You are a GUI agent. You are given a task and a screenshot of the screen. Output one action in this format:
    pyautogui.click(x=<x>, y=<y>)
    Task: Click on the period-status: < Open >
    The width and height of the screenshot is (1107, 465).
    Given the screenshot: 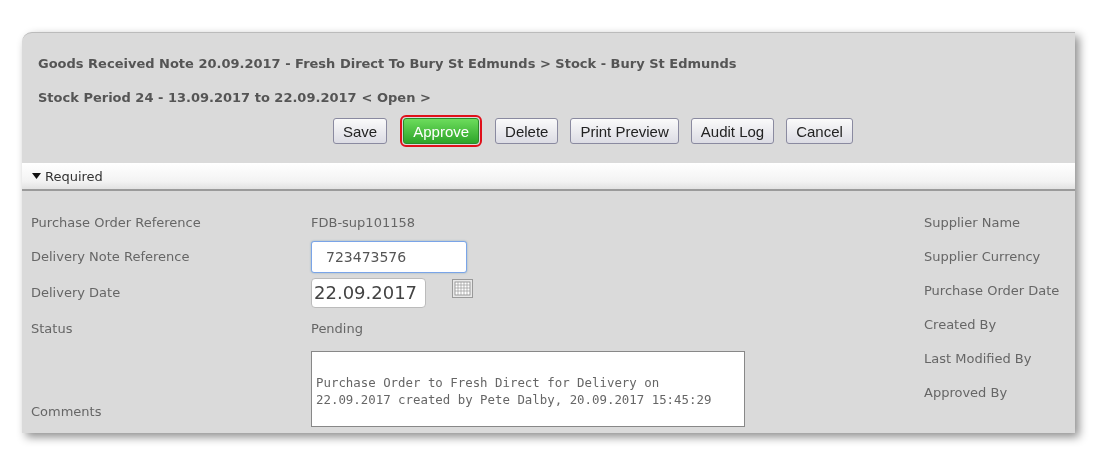 What is the action you would take?
    pyautogui.click(x=396, y=98)
    